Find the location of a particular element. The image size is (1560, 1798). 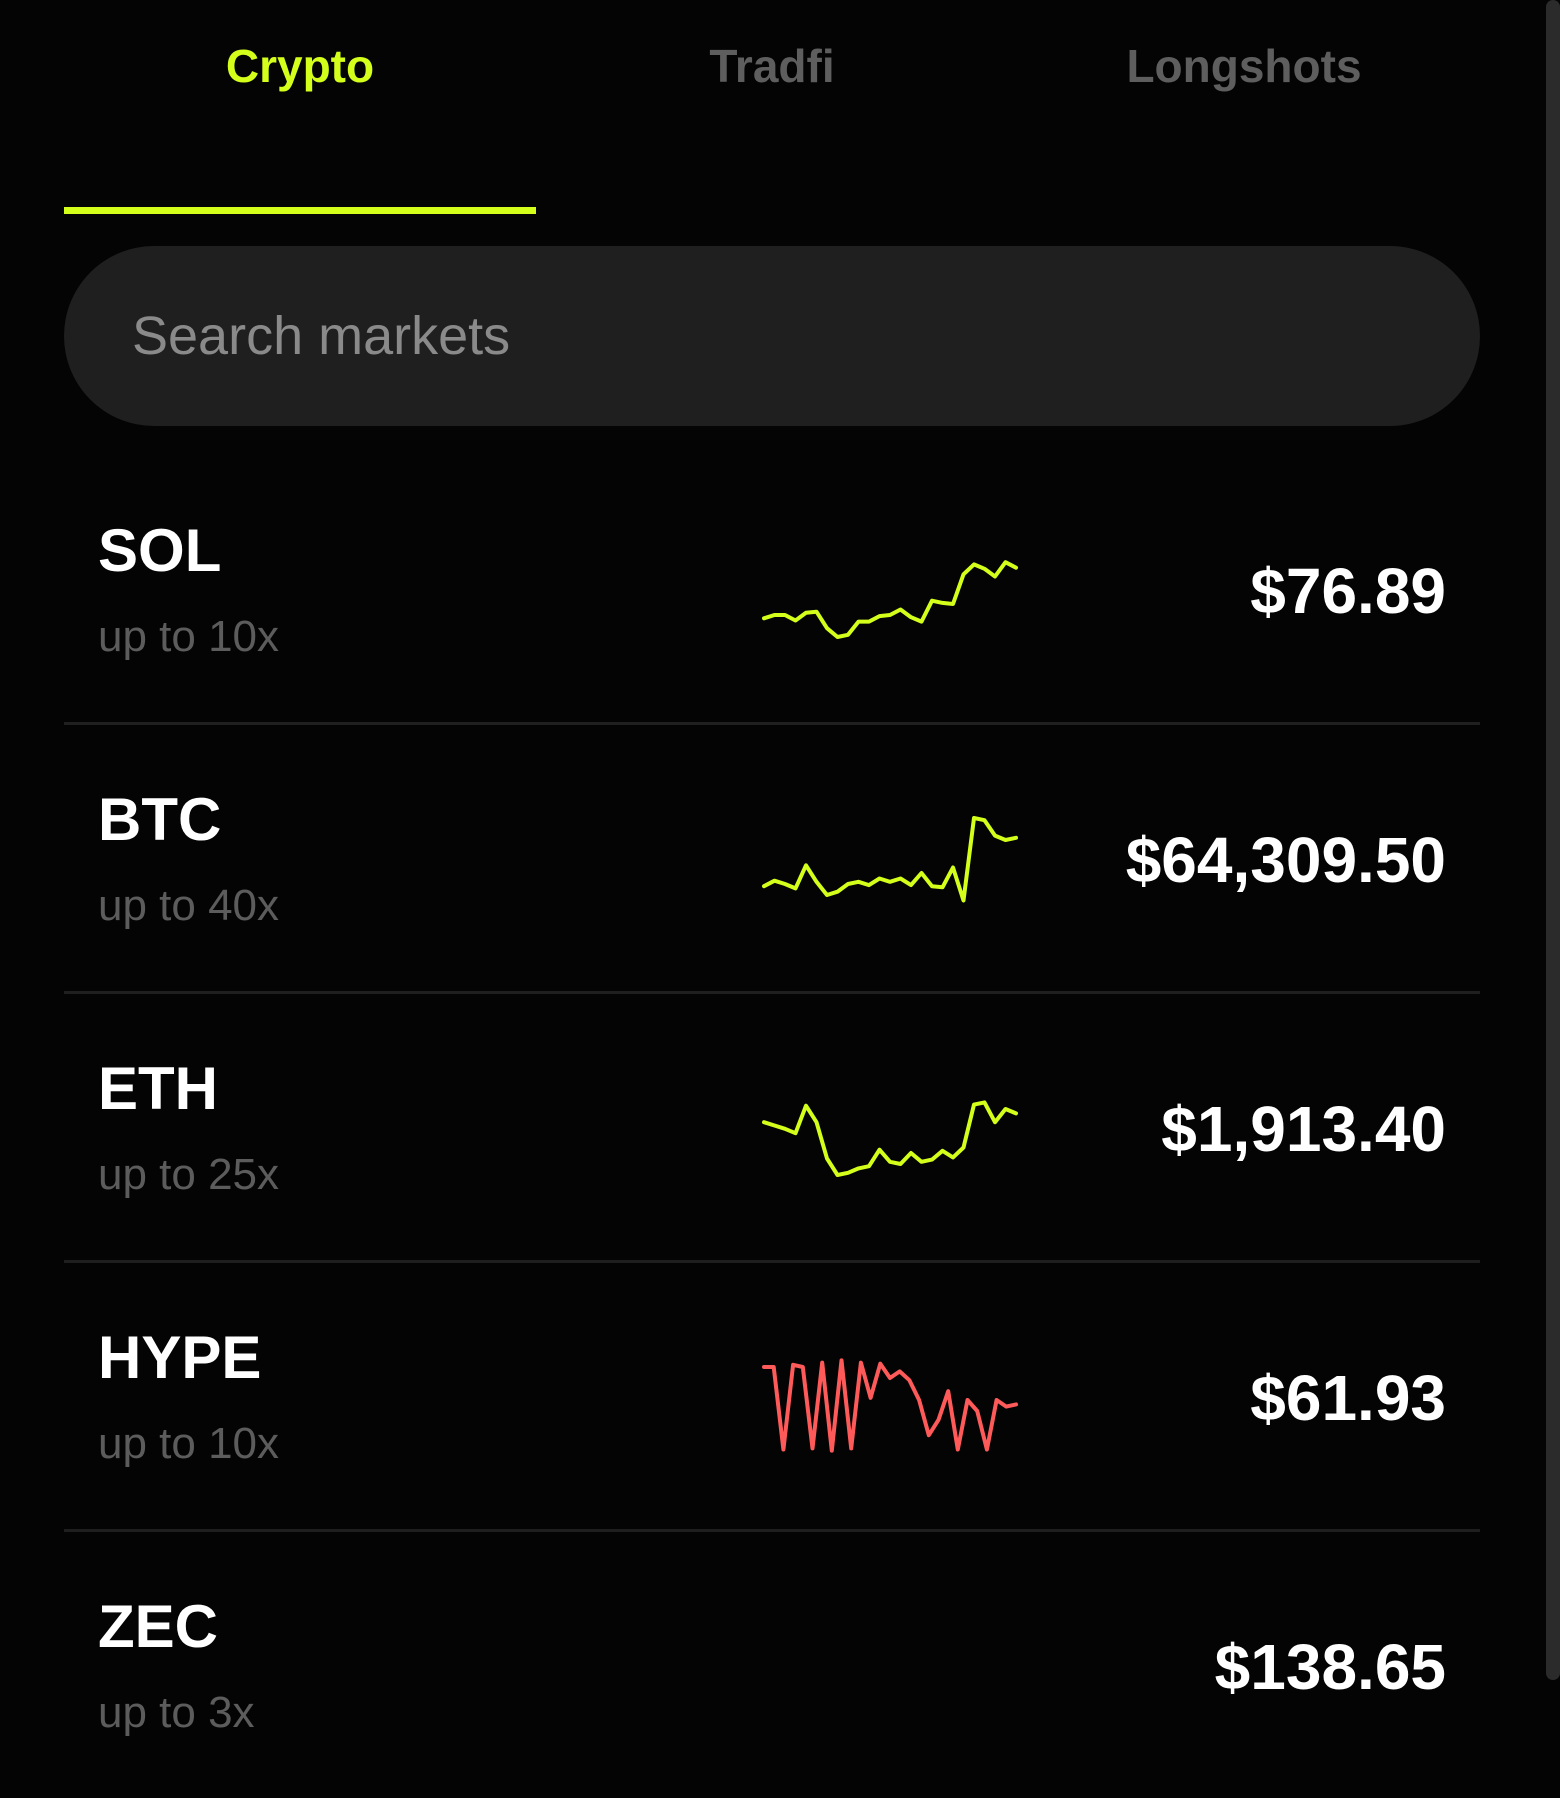

search-bar is located at coordinates (772, 336).